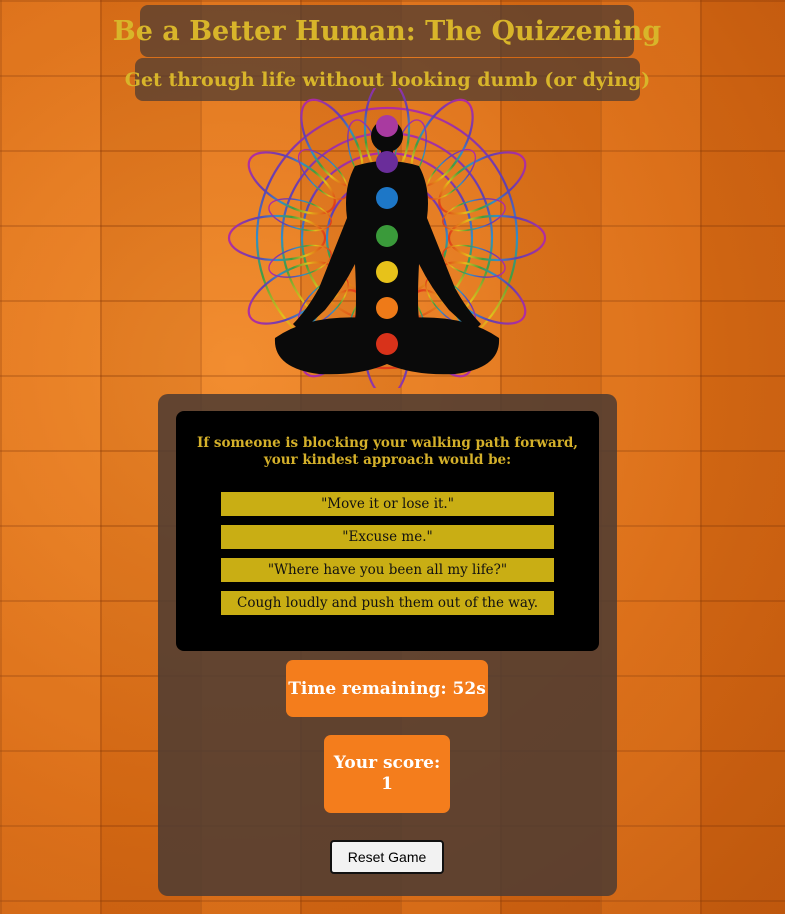 This screenshot has height=914, width=785. Describe the element at coordinates (387, 857) in the screenshot. I see `reset-game-button: Reset Game` at that location.